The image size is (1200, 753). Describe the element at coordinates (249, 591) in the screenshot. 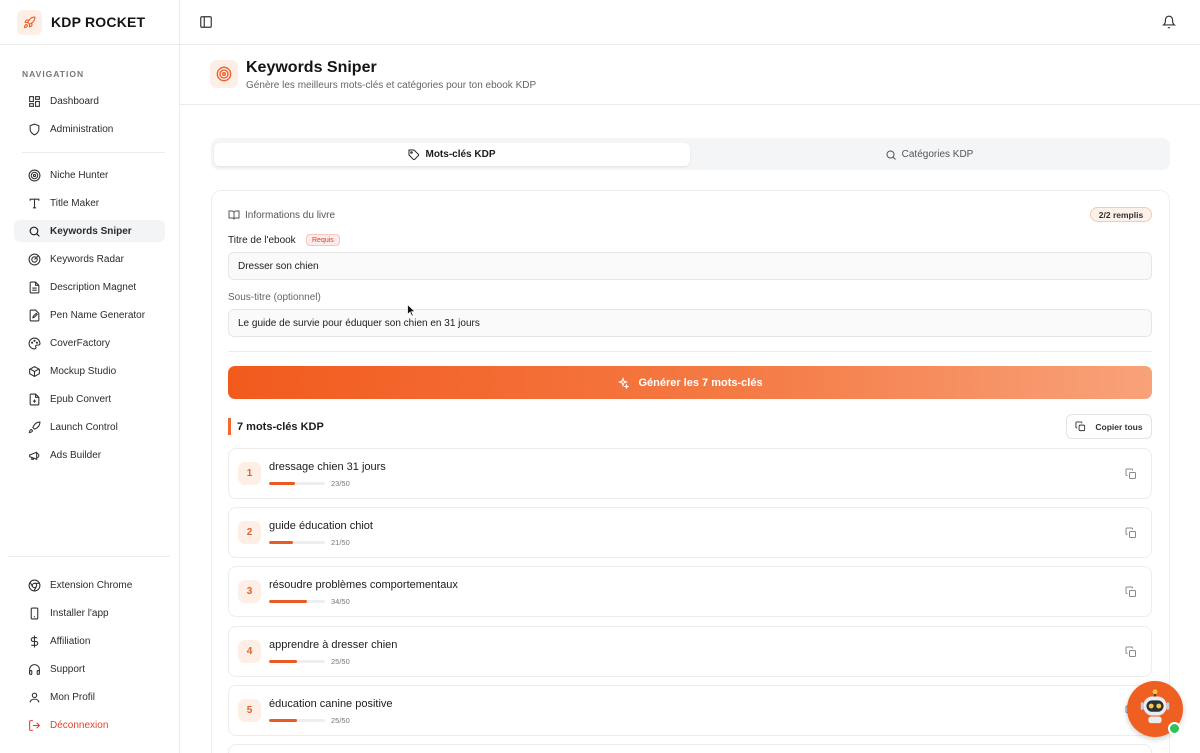

I see `keyword-number: 3` at that location.